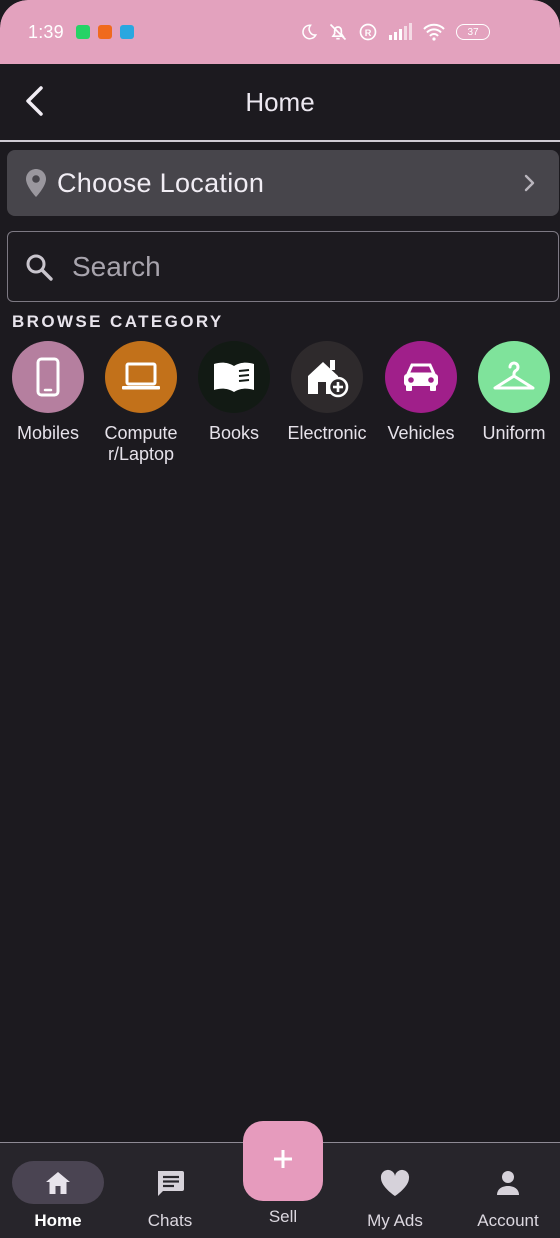  I want to click on browse-category-heading: BROWSE CATEGORY, so click(118, 321).